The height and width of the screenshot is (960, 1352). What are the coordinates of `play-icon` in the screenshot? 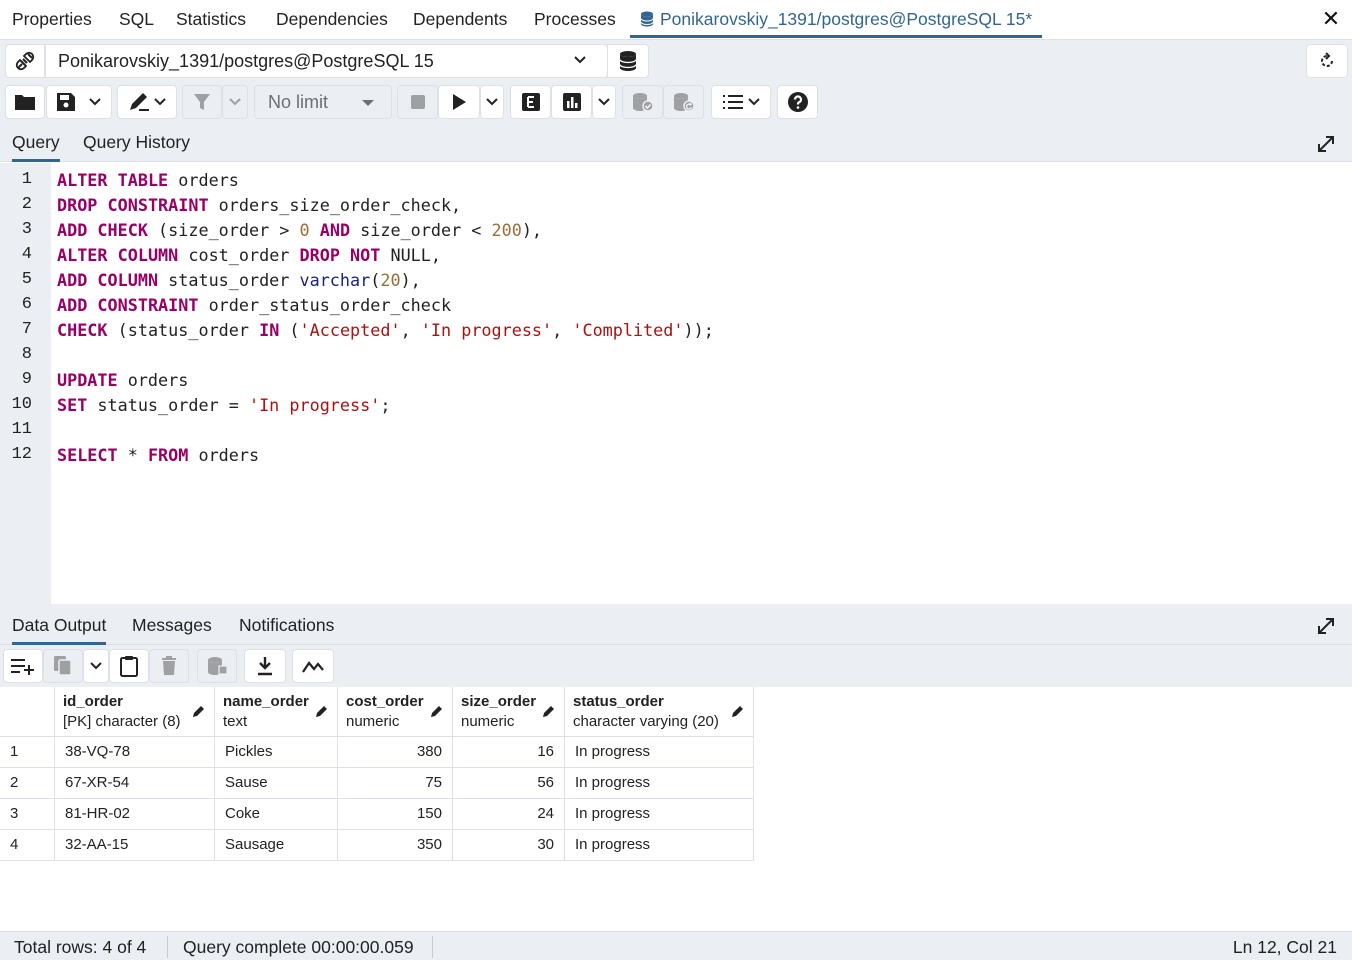 It's located at (459, 102).